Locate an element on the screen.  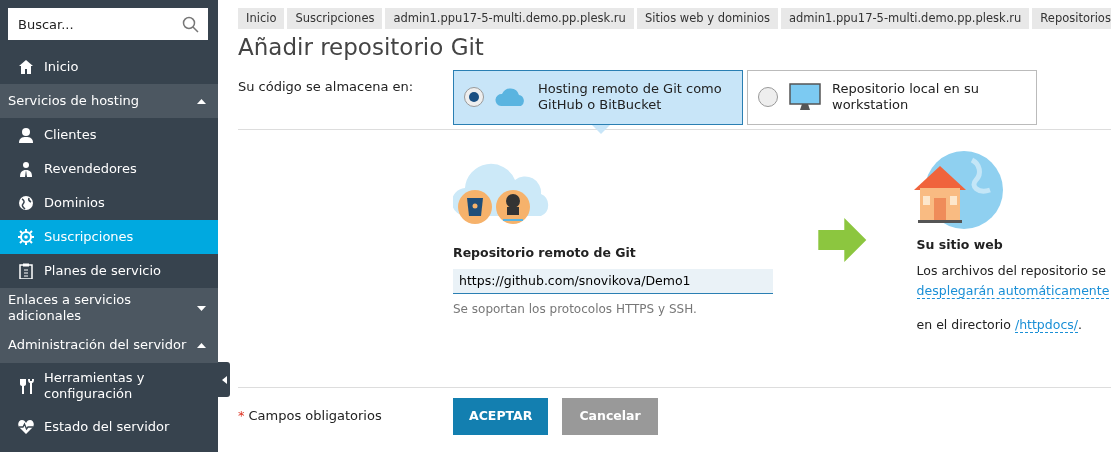
page-title: Añadir repositorio Git is located at coordinates (361, 48).